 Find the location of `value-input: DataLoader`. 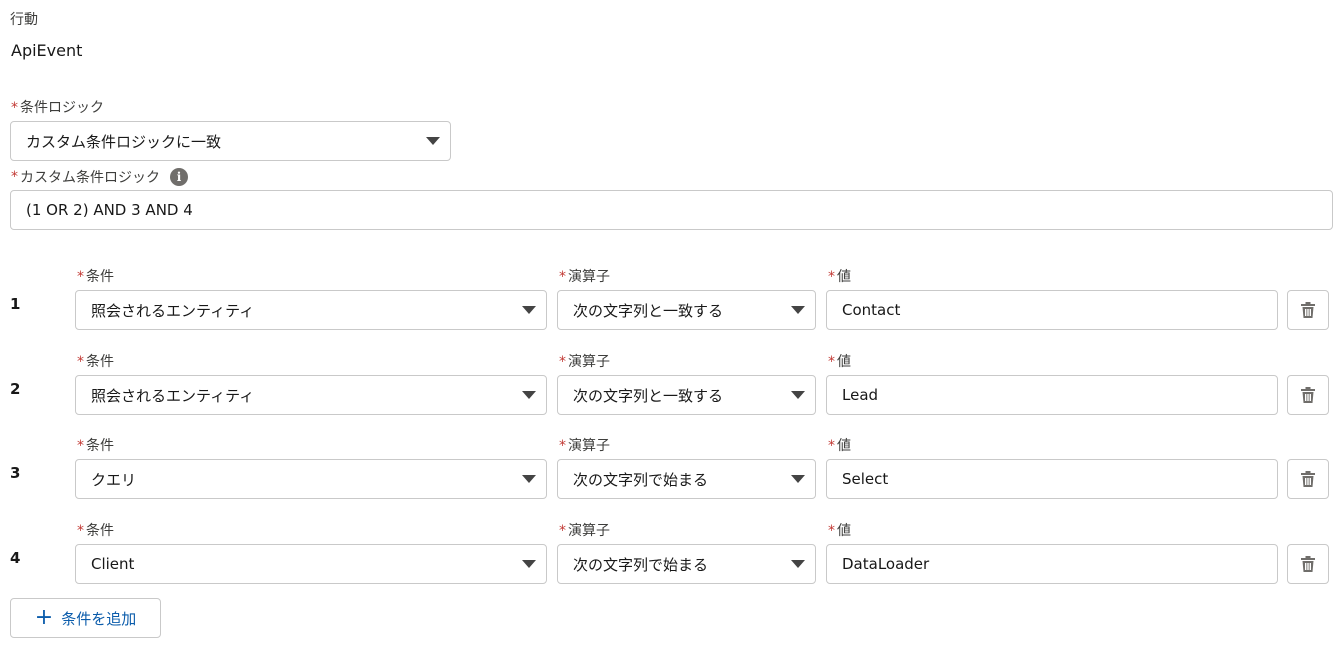

value-input: DataLoader is located at coordinates (1052, 564).